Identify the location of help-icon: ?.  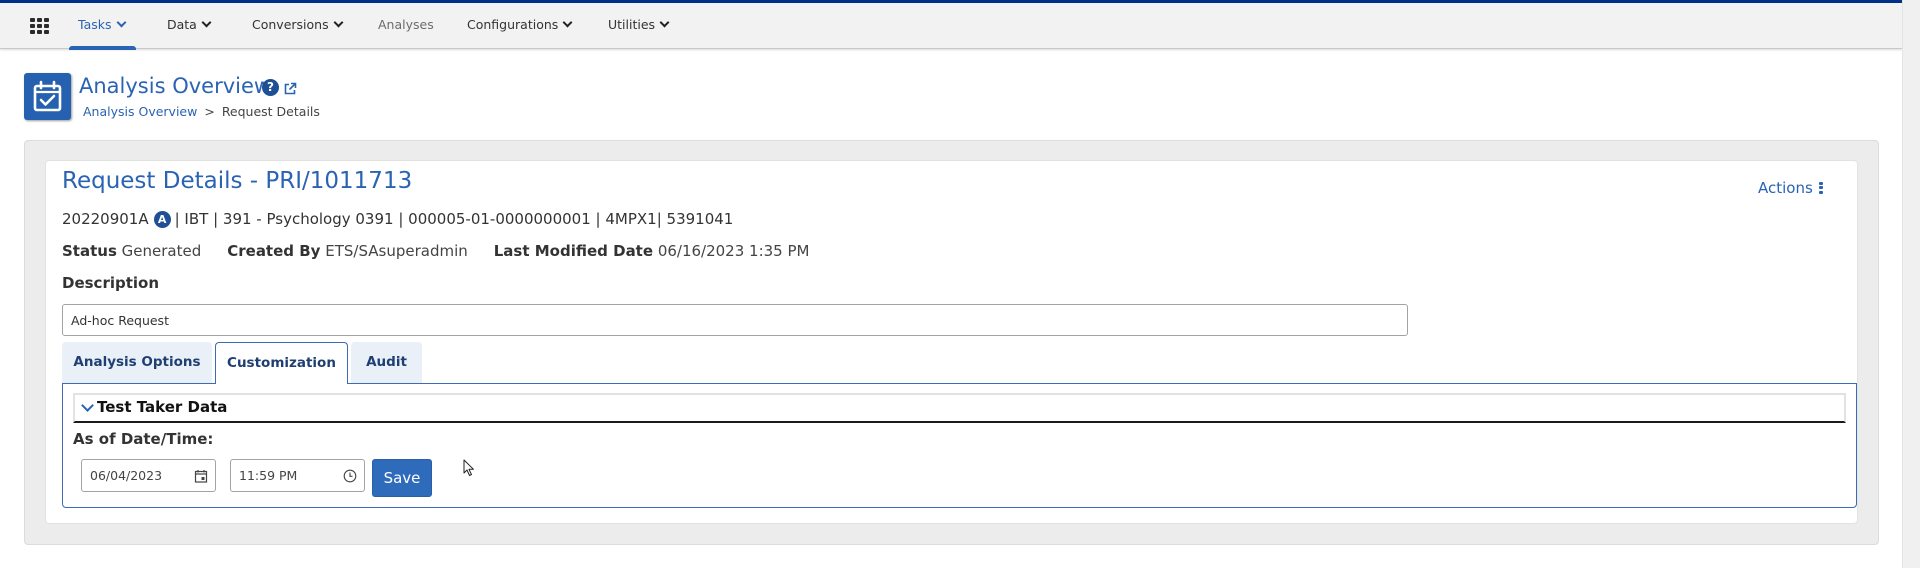
(270, 87).